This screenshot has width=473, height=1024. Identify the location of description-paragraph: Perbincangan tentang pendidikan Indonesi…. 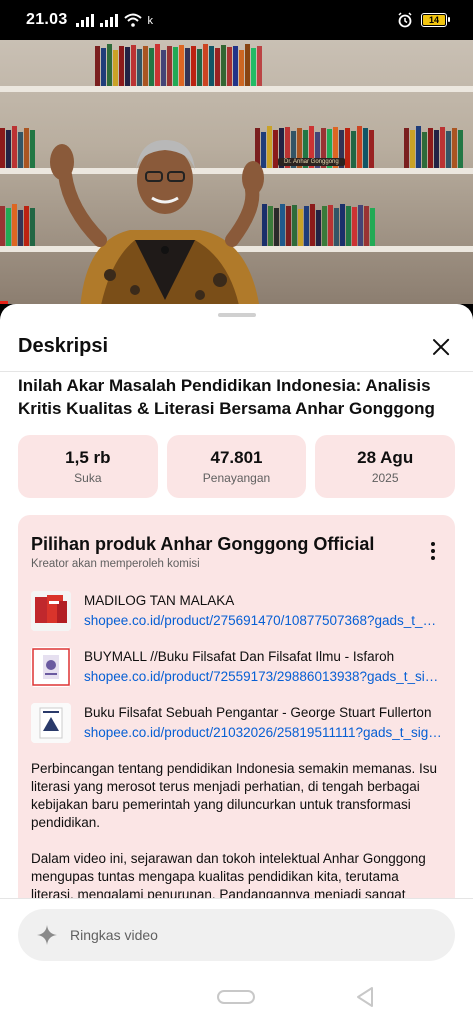
(234, 795).